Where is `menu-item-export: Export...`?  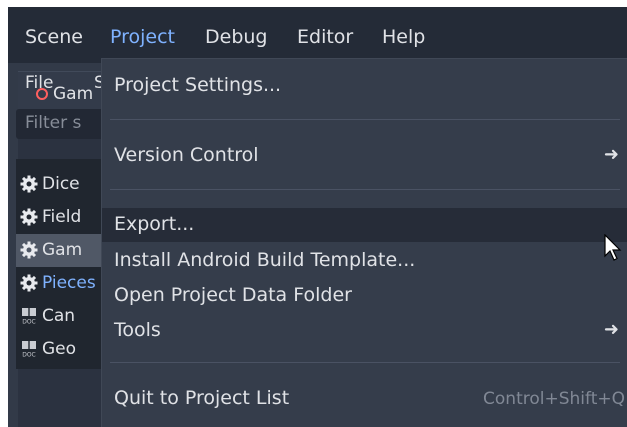
menu-item-export: Export... is located at coordinates (364, 225).